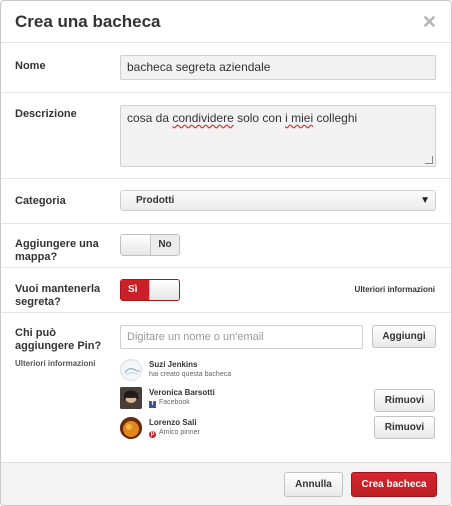 The height and width of the screenshot is (506, 452). I want to click on map-row: Aggiungere una mappa? No, so click(226, 246).